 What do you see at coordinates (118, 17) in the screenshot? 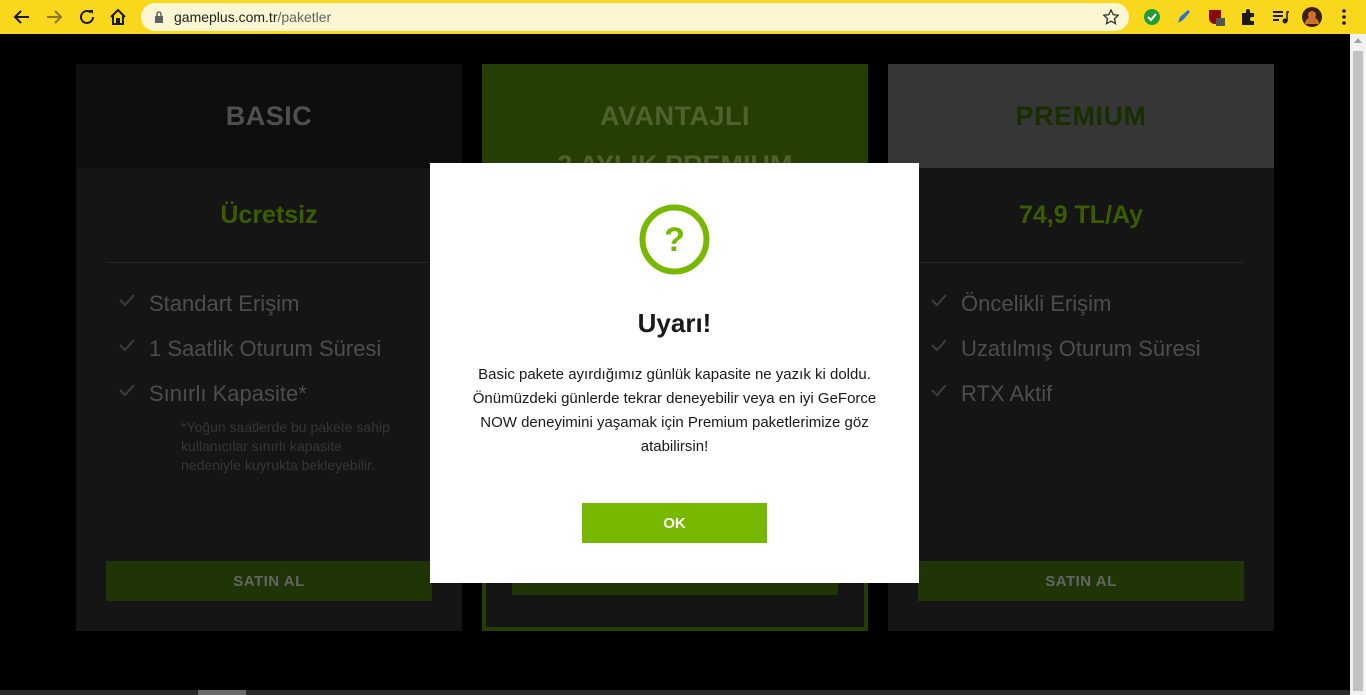
I see `home-icon` at bounding box center [118, 17].